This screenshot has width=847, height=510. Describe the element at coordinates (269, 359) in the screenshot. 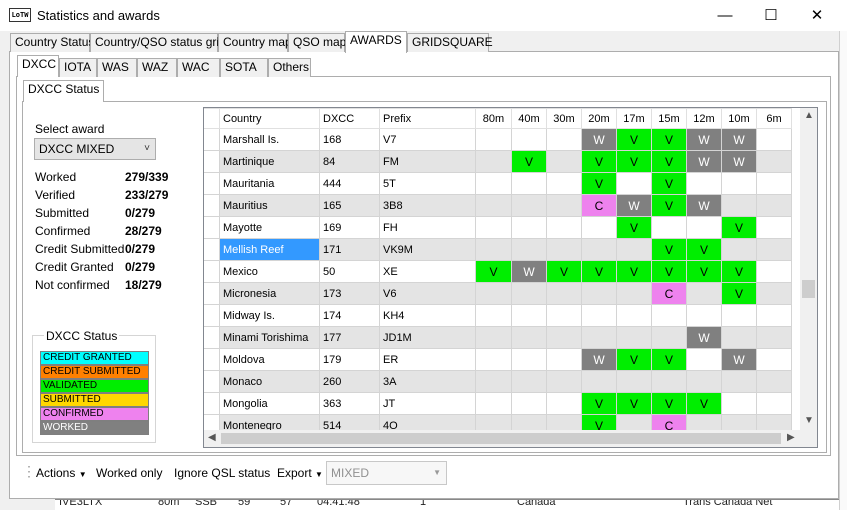

I see `cell-country: Moldova` at that location.